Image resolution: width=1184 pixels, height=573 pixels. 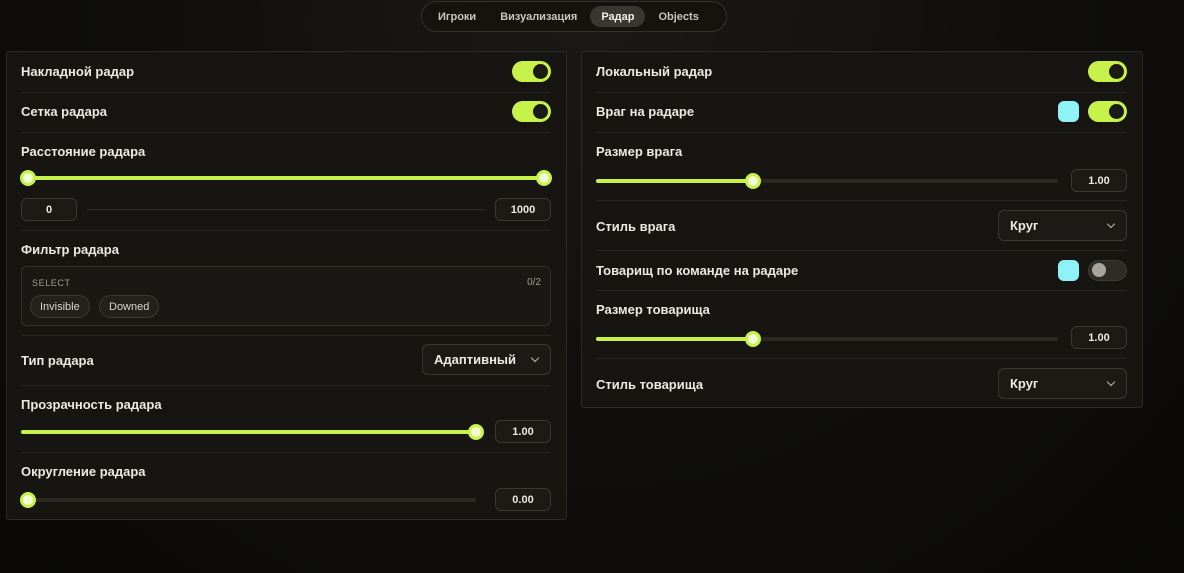 I want to click on teammate-style-label: Стиль товарища, so click(x=650, y=384).